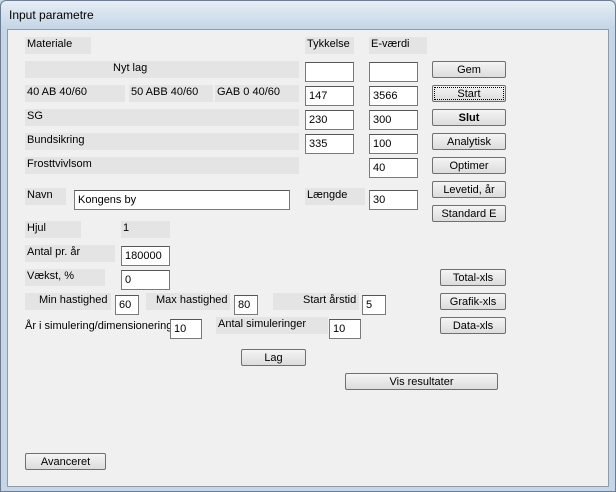 The image size is (616, 492). I want to click on min-hastighed-input, so click(127, 305).